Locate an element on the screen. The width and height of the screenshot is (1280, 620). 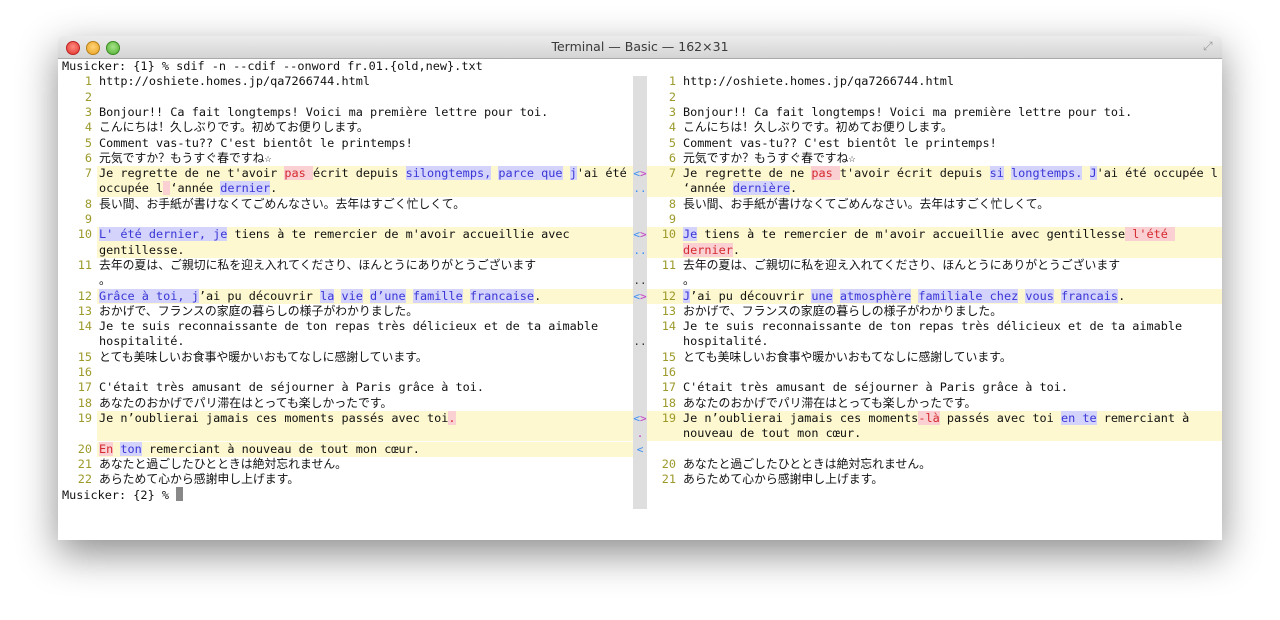
changed-word: vie is located at coordinates (352, 295).